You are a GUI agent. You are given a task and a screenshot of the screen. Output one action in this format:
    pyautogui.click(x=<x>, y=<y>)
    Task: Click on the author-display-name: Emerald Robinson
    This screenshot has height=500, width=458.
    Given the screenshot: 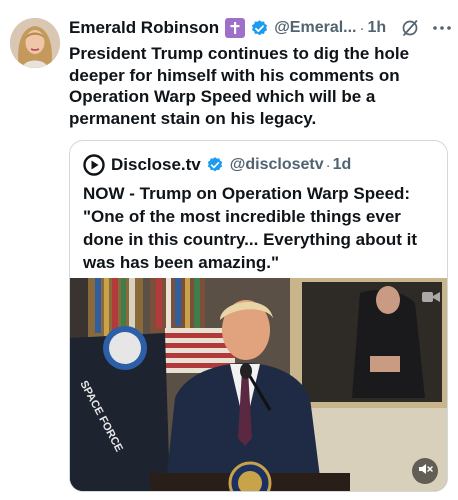 What is the action you would take?
    pyautogui.click(x=144, y=28)
    